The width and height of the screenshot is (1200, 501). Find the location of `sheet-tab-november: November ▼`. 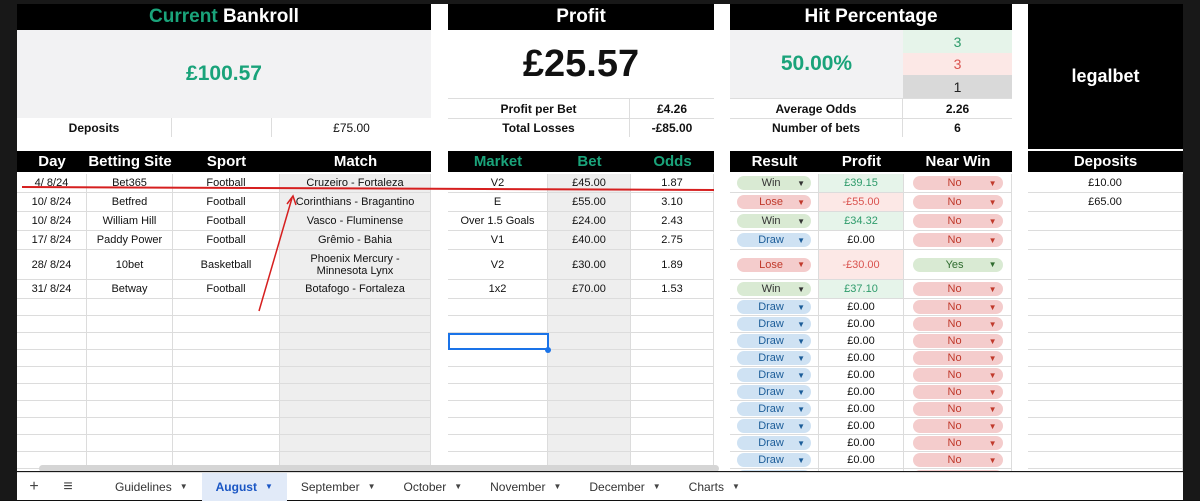

sheet-tab-november: November ▼ is located at coordinates (525, 487).